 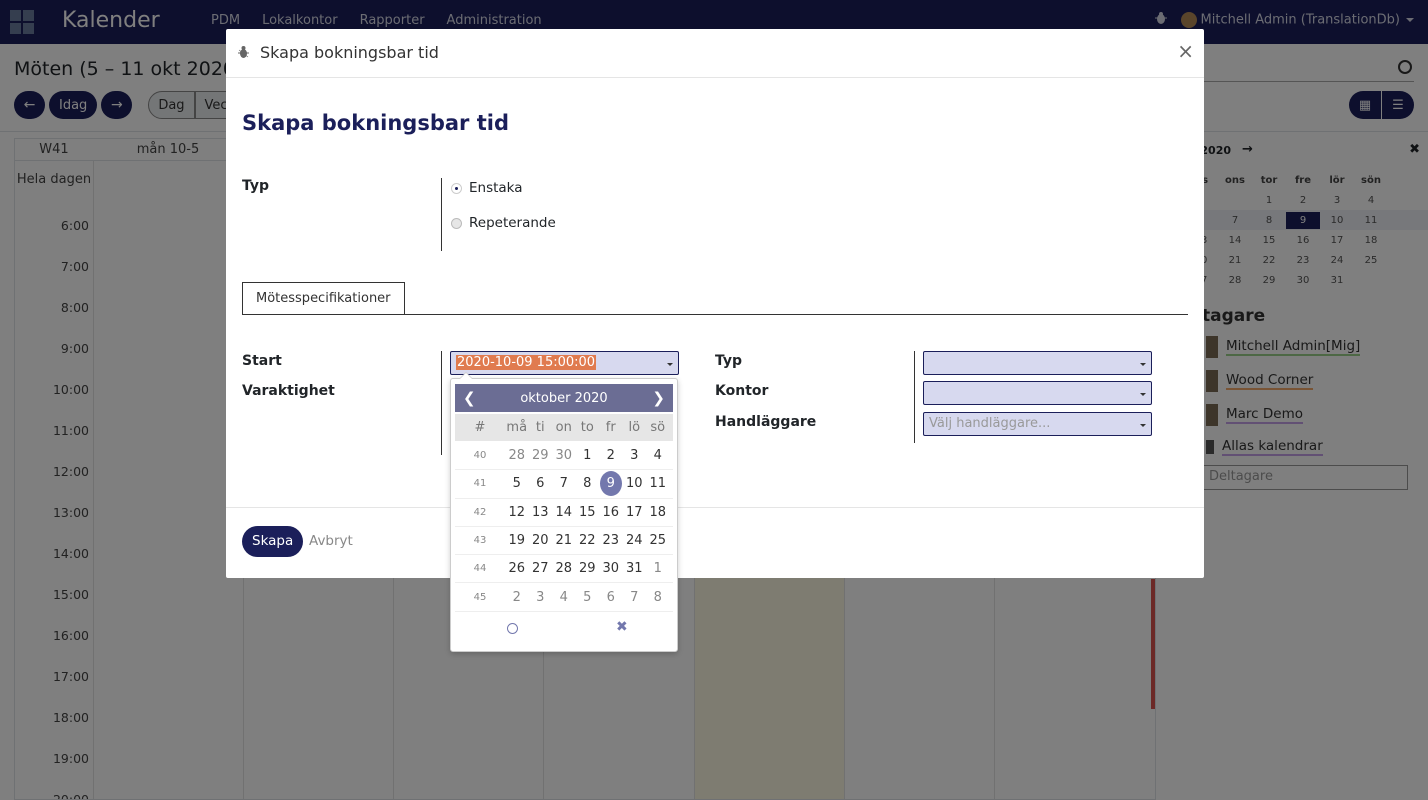 What do you see at coordinates (634, 427) in the screenshot?
I see `weekday-header: lö` at bounding box center [634, 427].